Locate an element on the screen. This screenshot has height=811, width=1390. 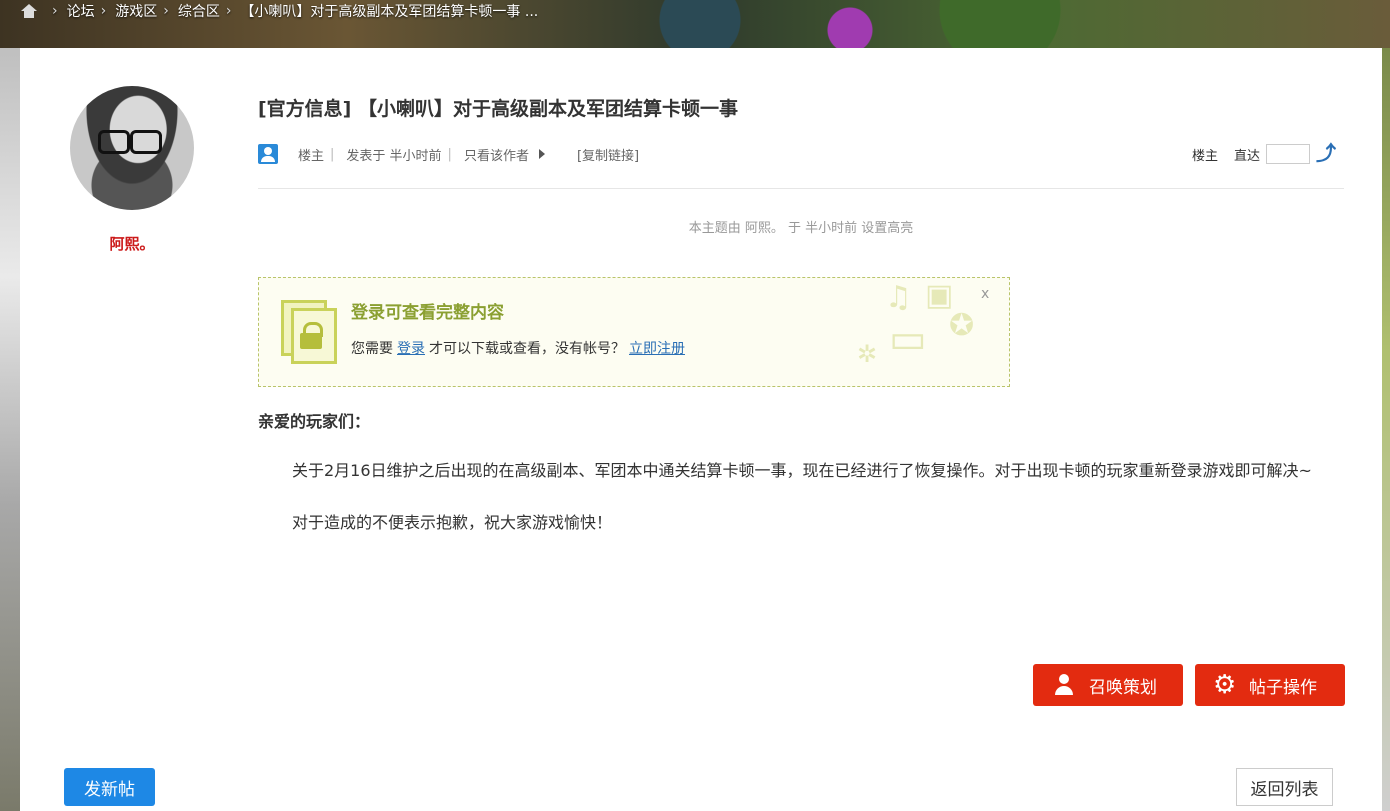
background-art-left is located at coordinates (10, 429).